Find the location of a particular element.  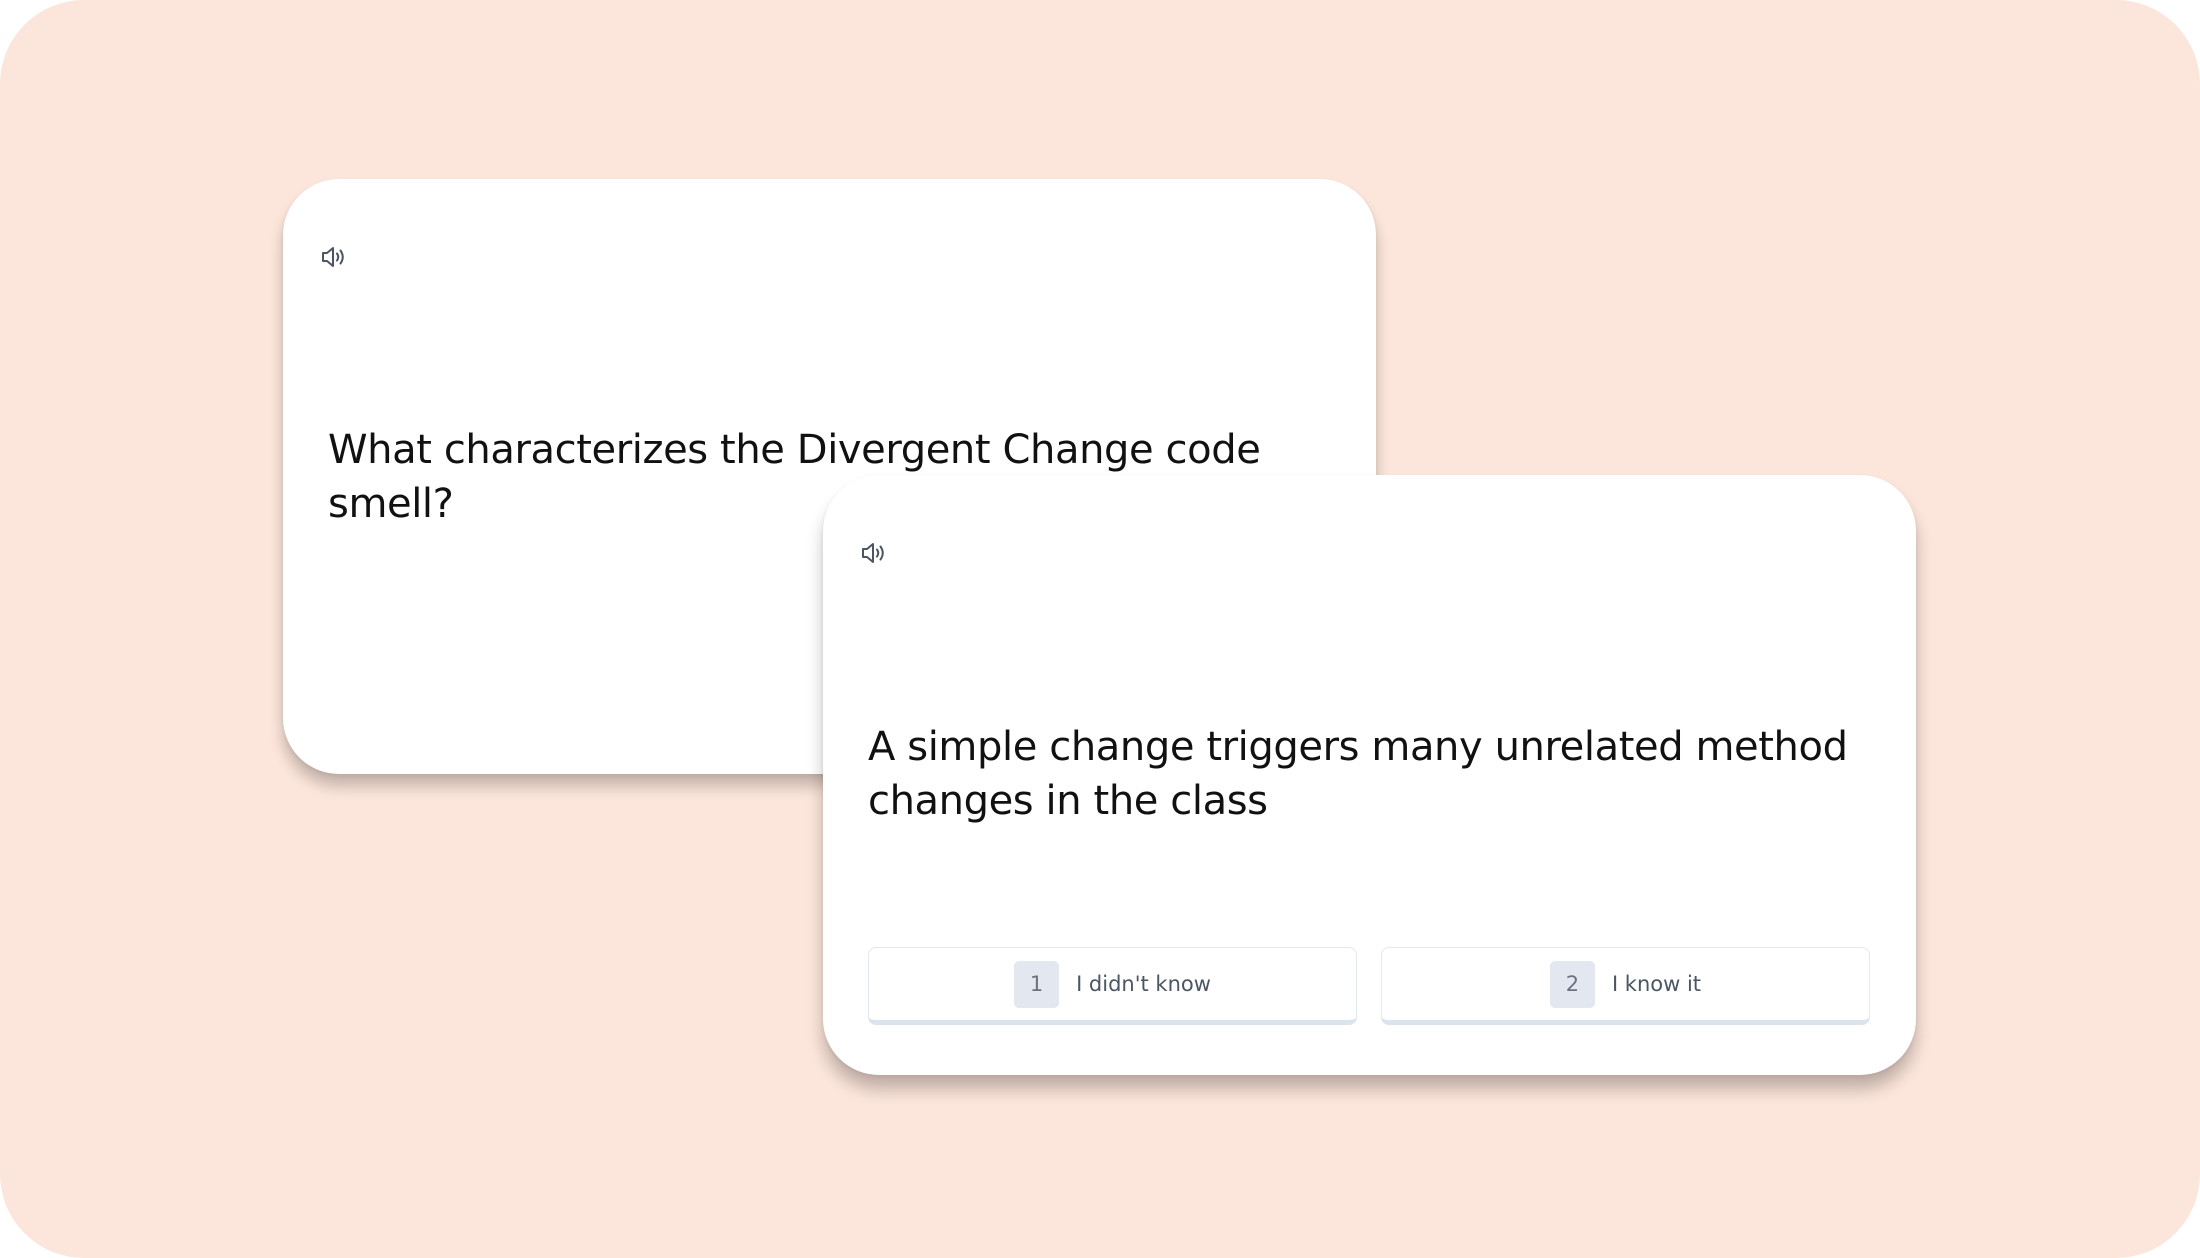

didnt-know-label: I didn't know is located at coordinates (1143, 984).